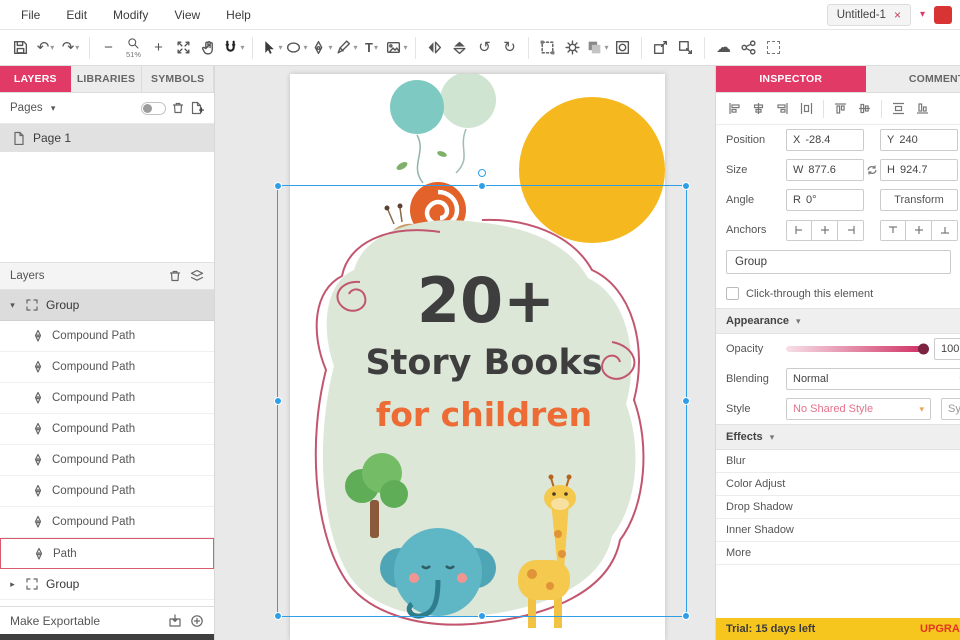  I want to click on upgrade-link: UPGRADE NOW, so click(930, 629).